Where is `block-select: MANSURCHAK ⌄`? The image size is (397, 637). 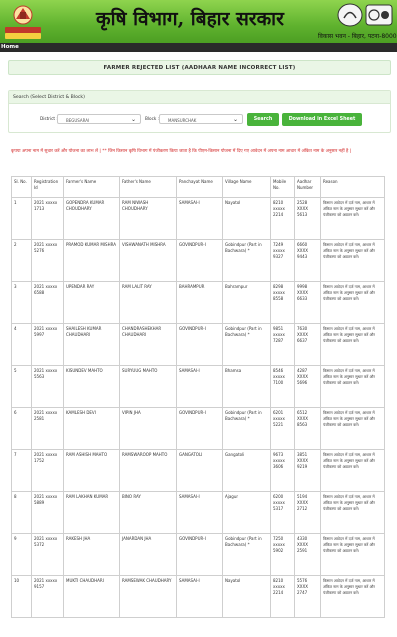 block-select: MANSURCHAK ⌄ is located at coordinates (201, 119).